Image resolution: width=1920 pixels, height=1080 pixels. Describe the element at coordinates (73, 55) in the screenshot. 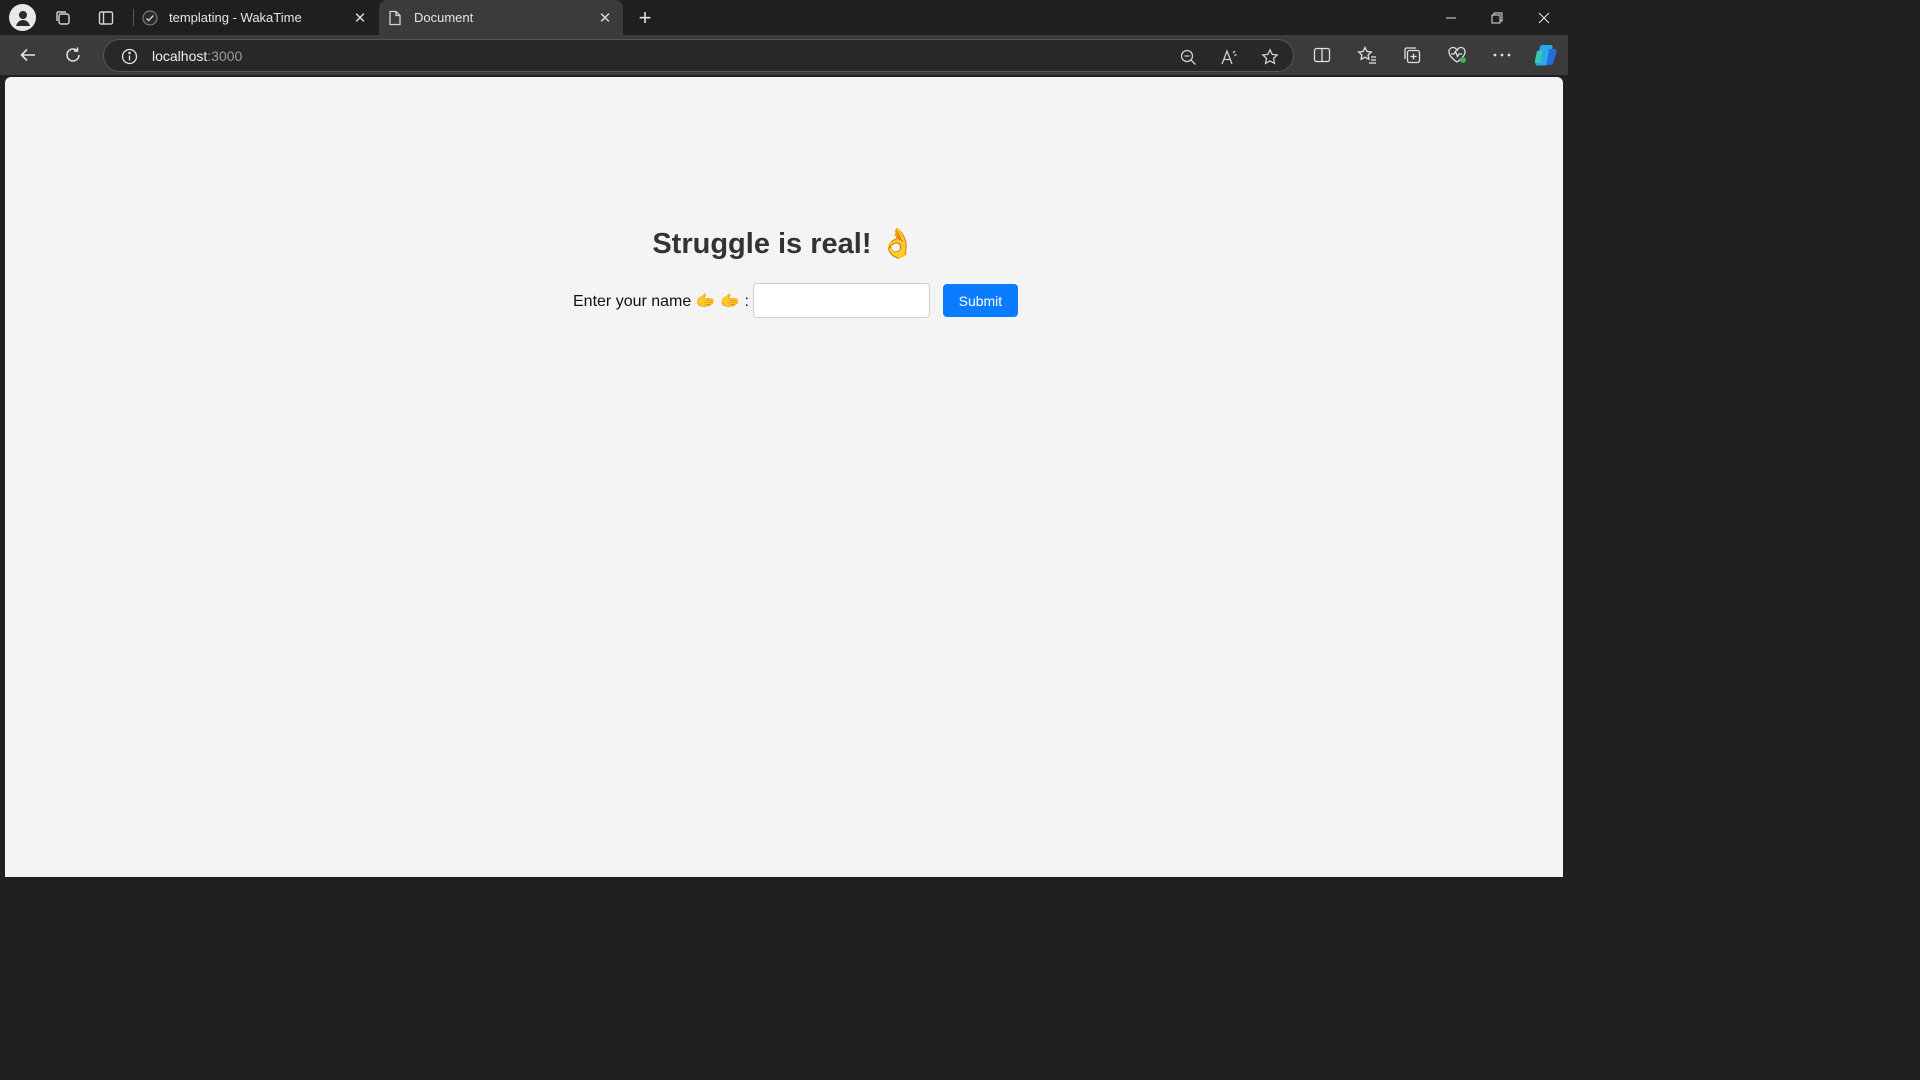

I see `refresh-icon` at that location.